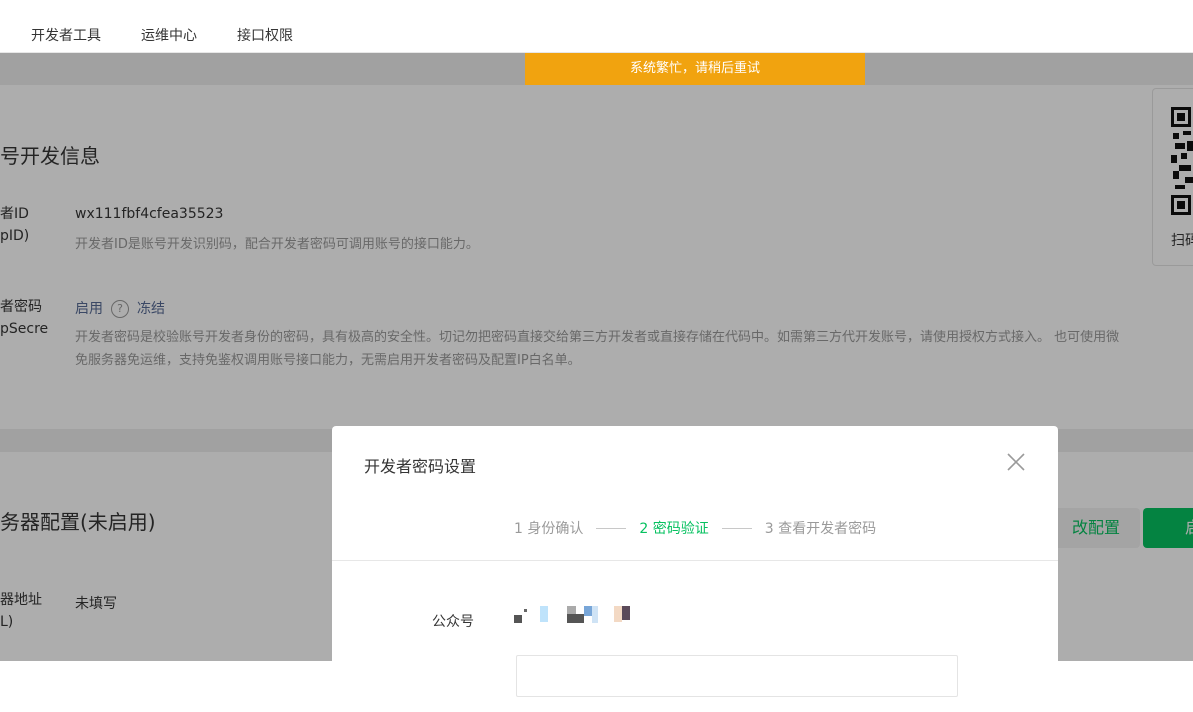  I want to click on step-indicator: 1 身份确认 2 密码验证 3 查看开发者密码, so click(695, 528).